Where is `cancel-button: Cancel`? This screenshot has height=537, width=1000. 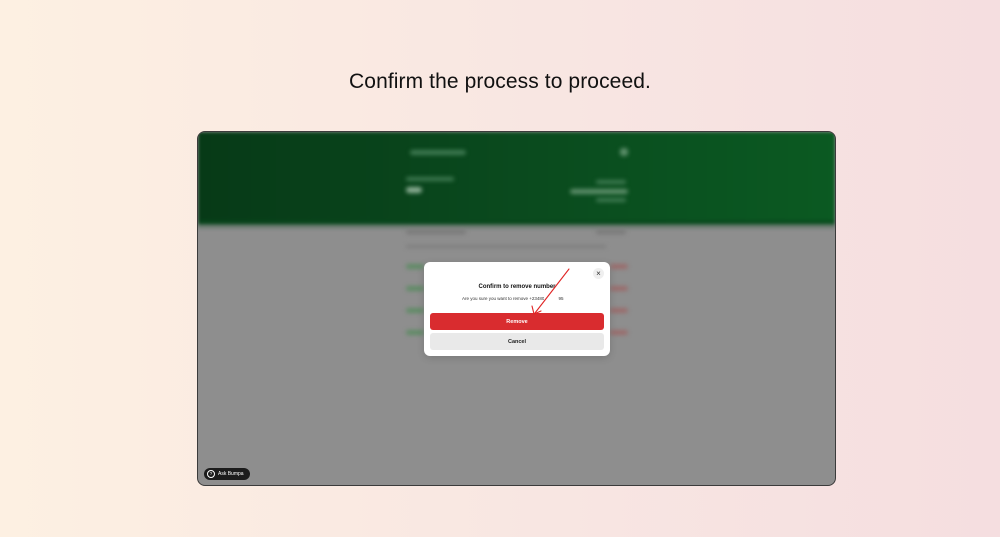 cancel-button: Cancel is located at coordinates (517, 341).